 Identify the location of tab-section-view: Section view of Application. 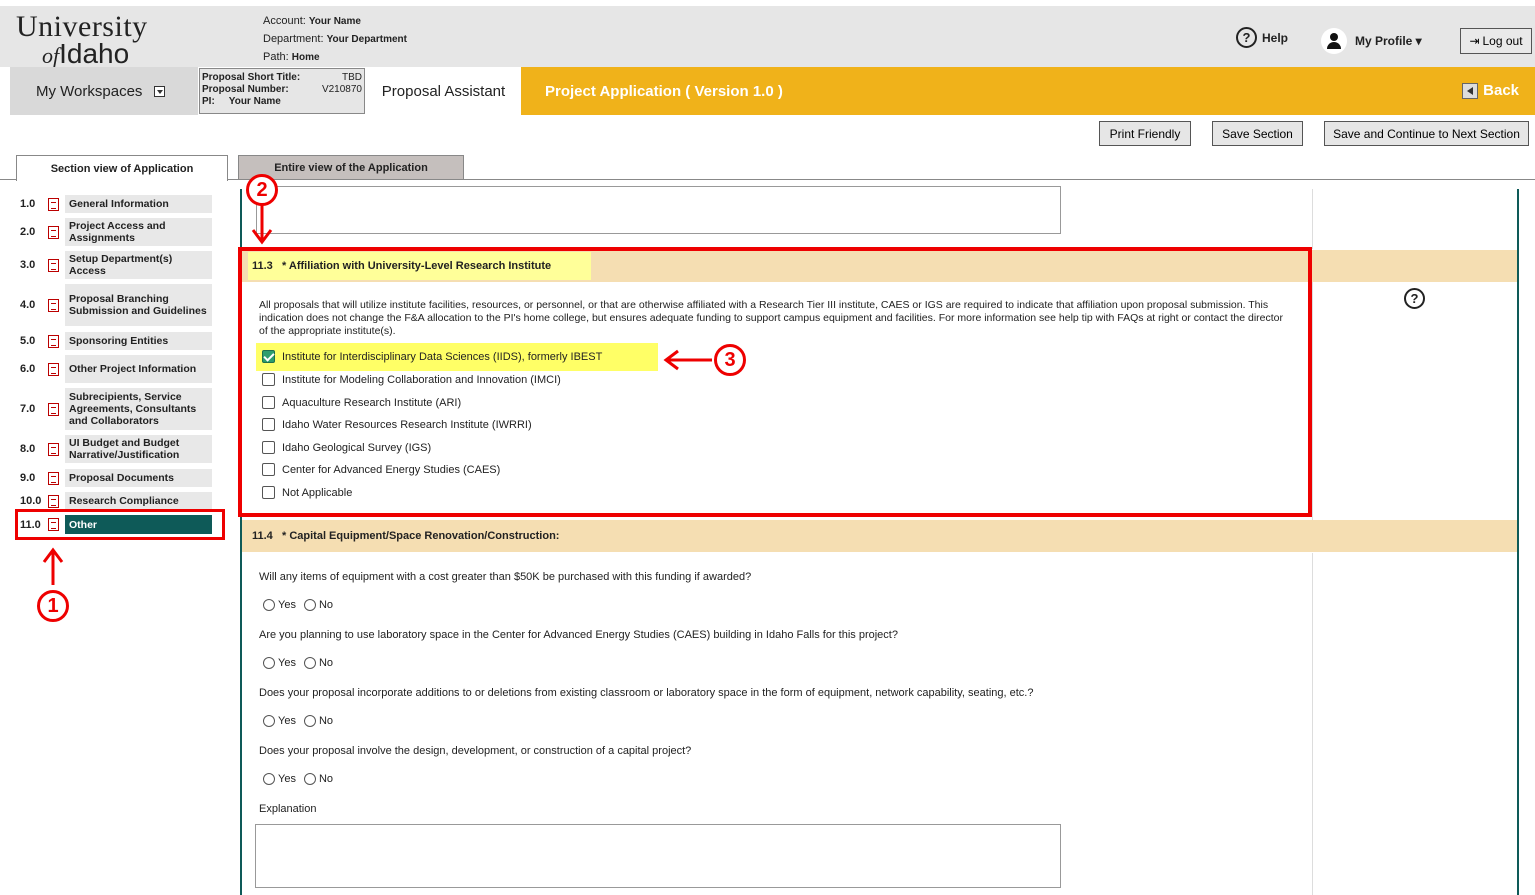
(122, 168).